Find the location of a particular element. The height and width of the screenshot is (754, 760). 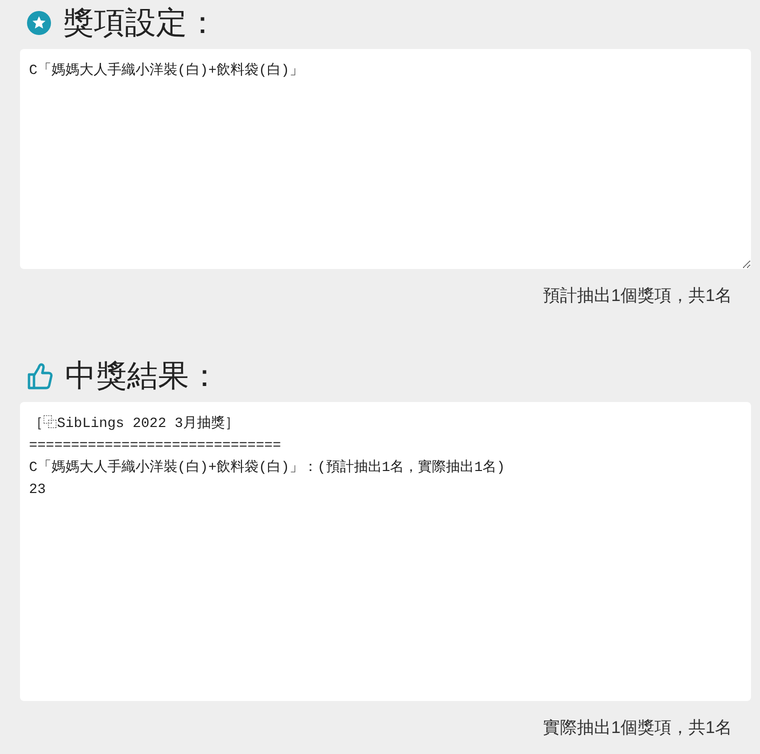

section-title: 獎項設定： is located at coordinates (140, 23).